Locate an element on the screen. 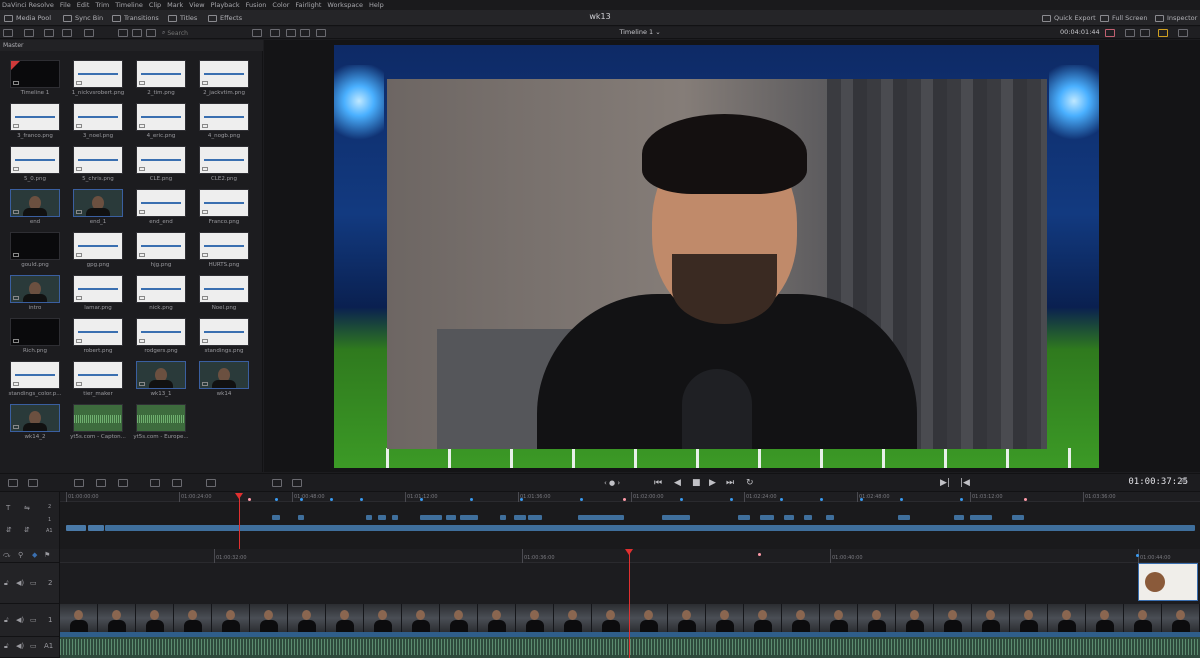 The width and height of the screenshot is (1200, 658). linked-selection-icon: ⚲ is located at coordinates (20, 555).